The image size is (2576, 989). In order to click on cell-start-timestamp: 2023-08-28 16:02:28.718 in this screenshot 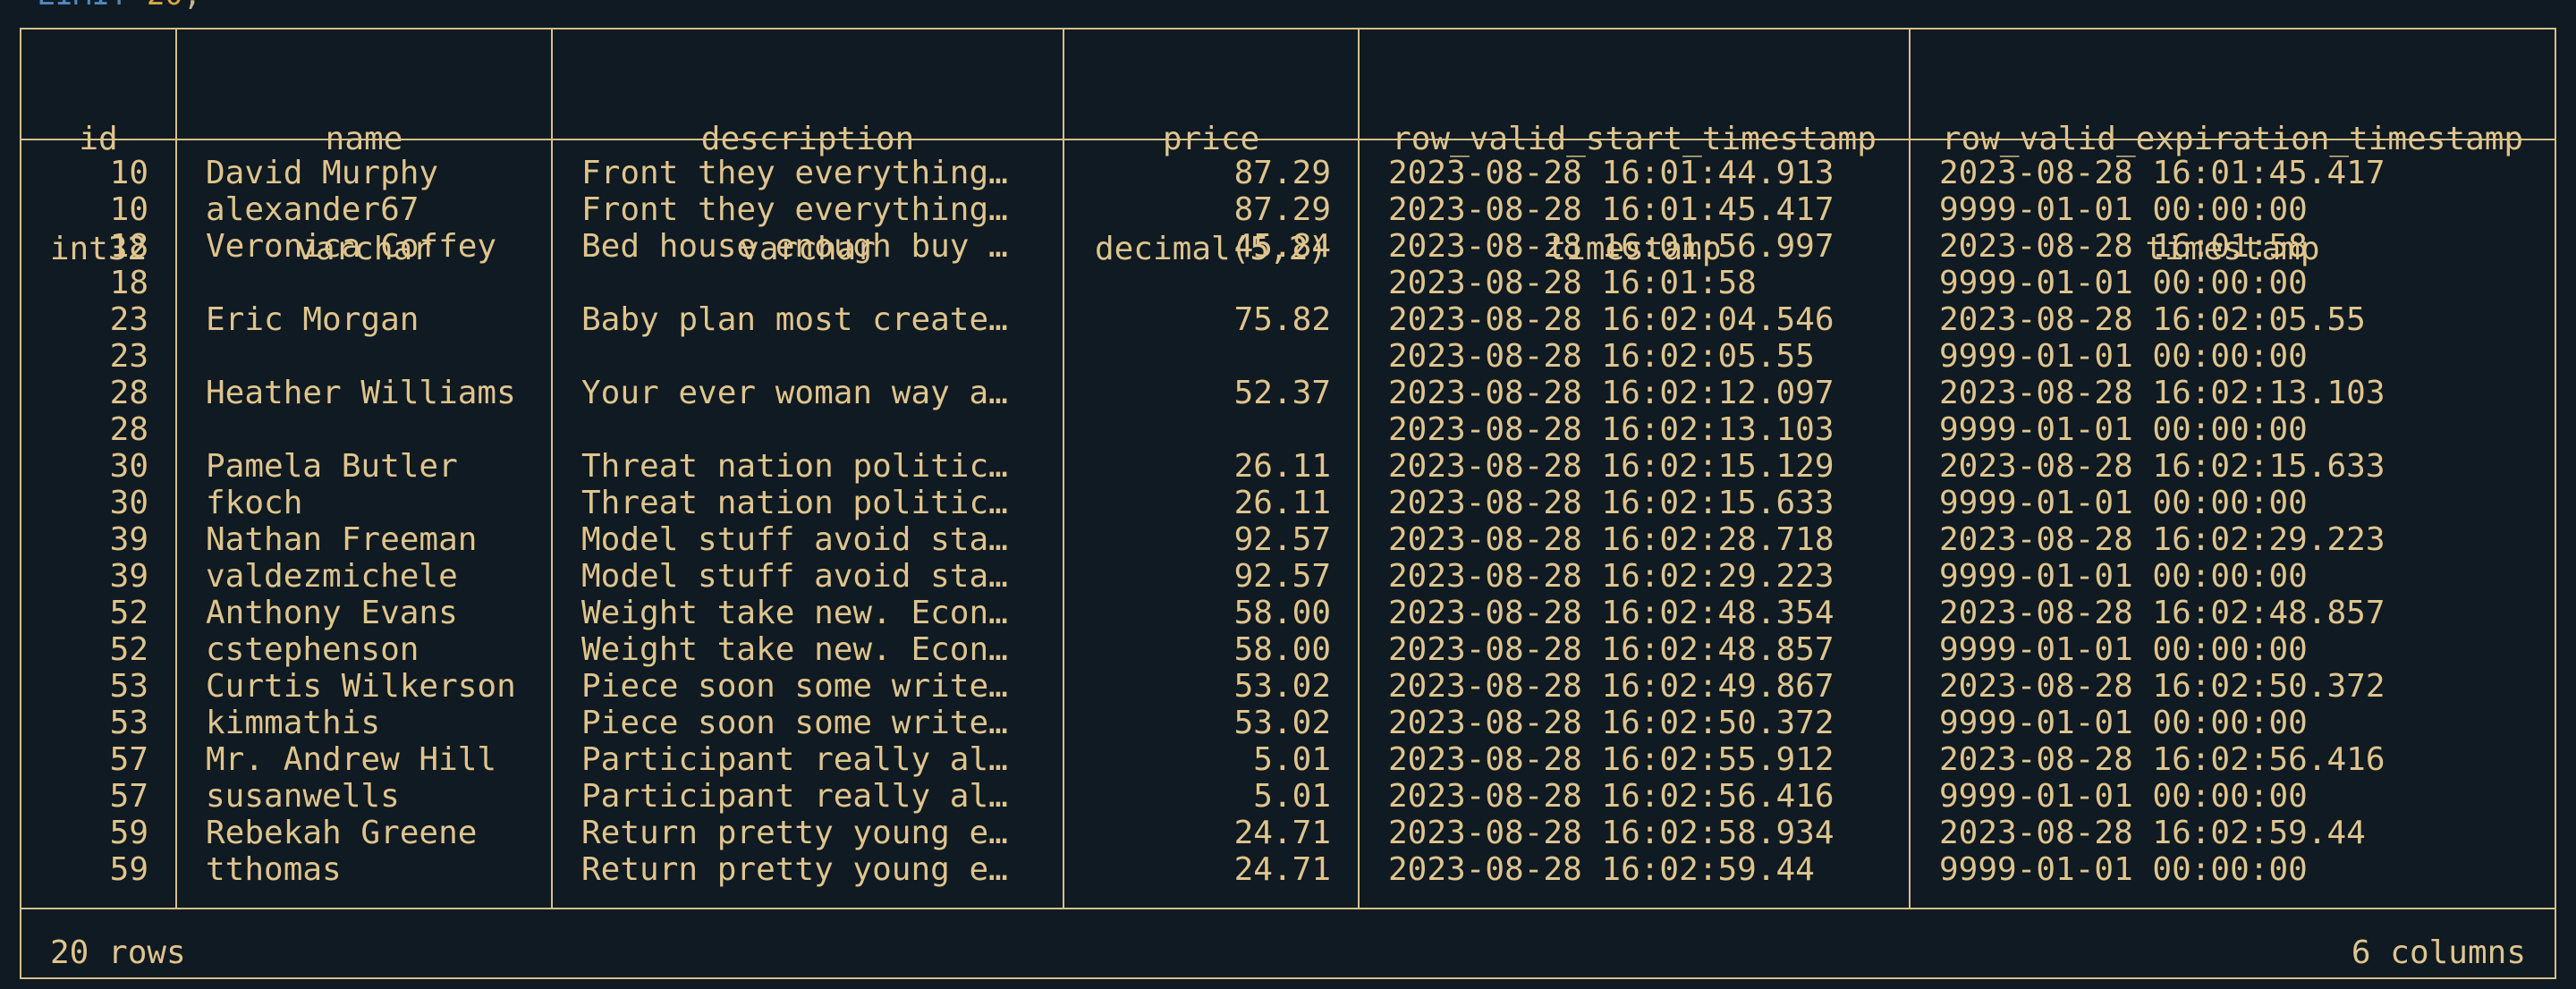, I will do `click(1611, 539)`.